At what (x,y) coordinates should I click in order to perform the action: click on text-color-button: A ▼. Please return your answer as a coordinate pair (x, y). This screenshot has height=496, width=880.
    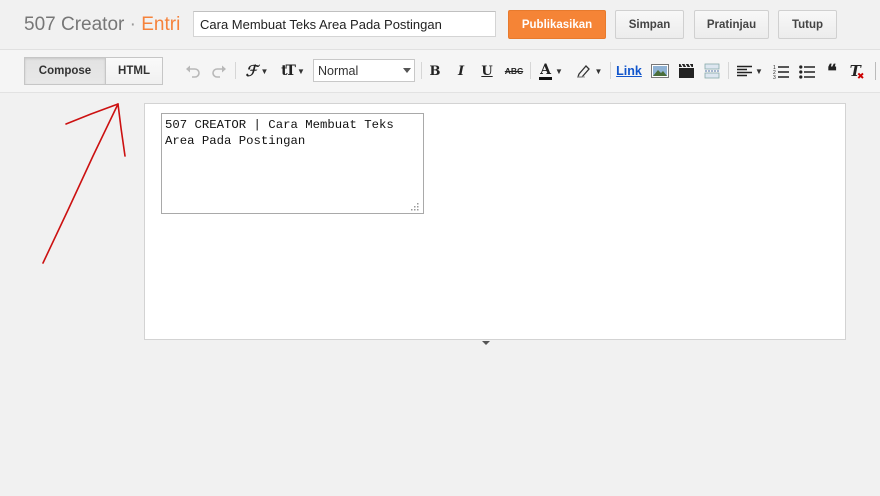
    Looking at the image, I should click on (551, 71).